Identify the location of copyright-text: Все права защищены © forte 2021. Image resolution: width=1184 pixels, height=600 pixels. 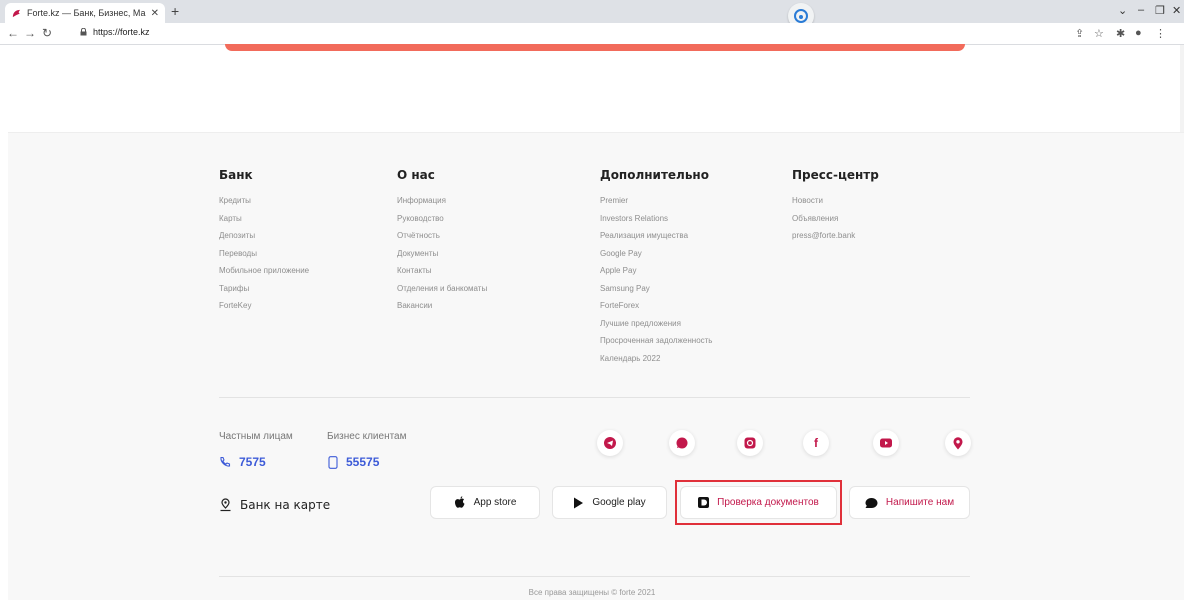
(592, 592).